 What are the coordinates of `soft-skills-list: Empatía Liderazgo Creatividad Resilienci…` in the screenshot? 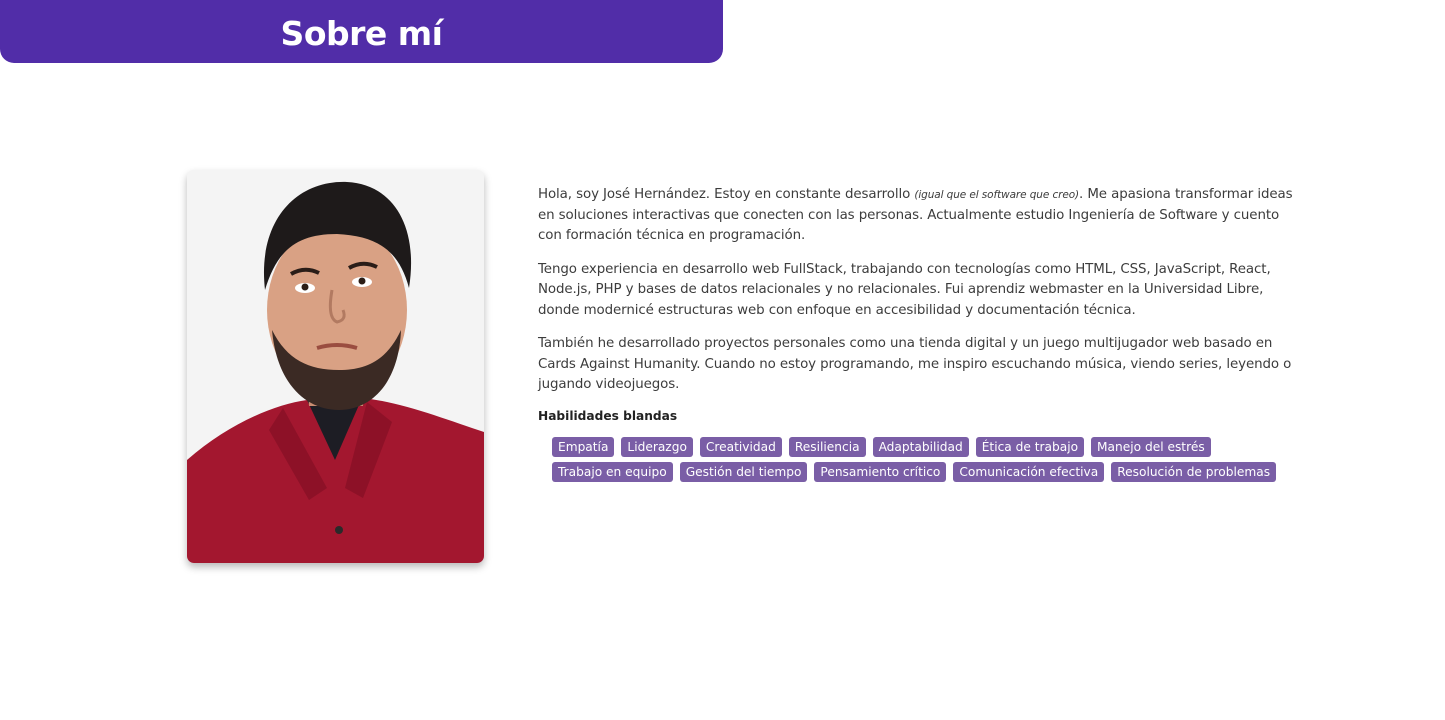 It's located at (918, 459).